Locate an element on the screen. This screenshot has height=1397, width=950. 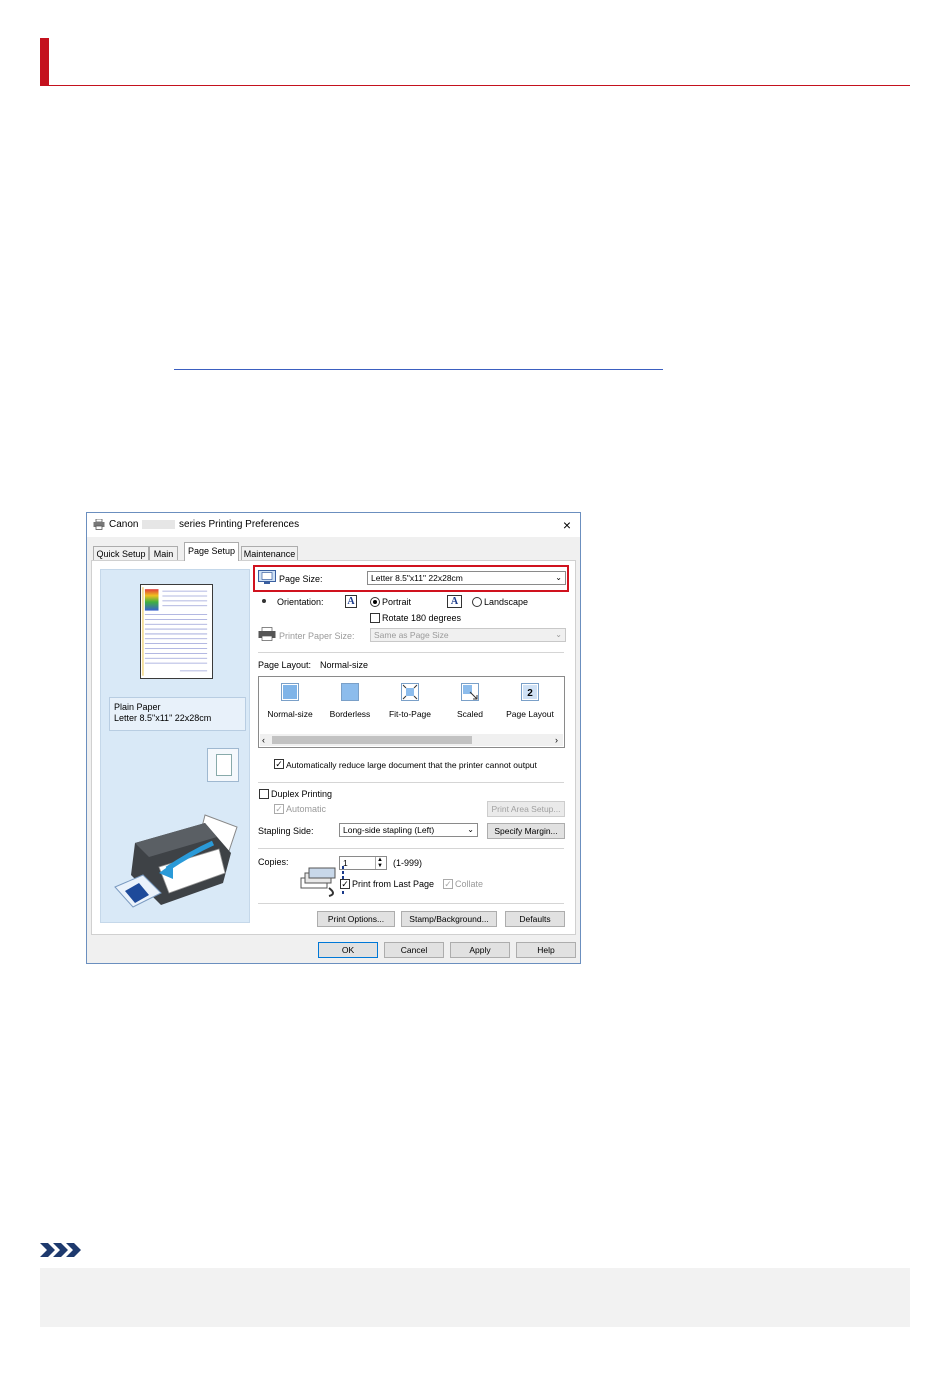
copies-range: (1-999) is located at coordinates (408, 863).